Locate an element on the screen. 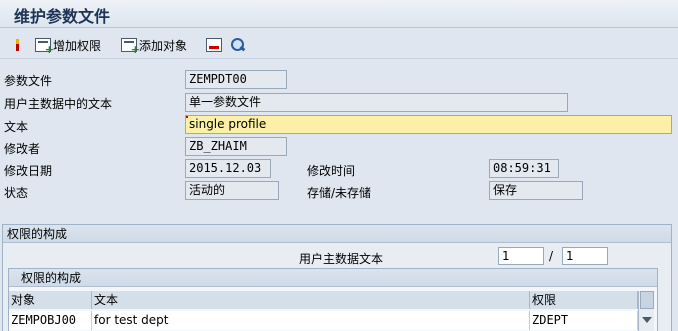  profile-label: 参数文件 is located at coordinates (28, 81).